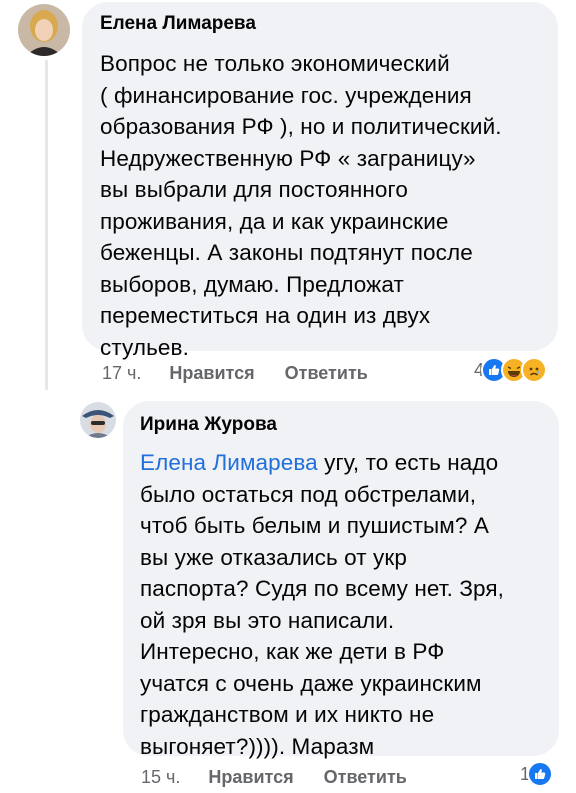 This screenshot has width=576, height=793. I want to click on comment-time: 17 ч., so click(121, 373).